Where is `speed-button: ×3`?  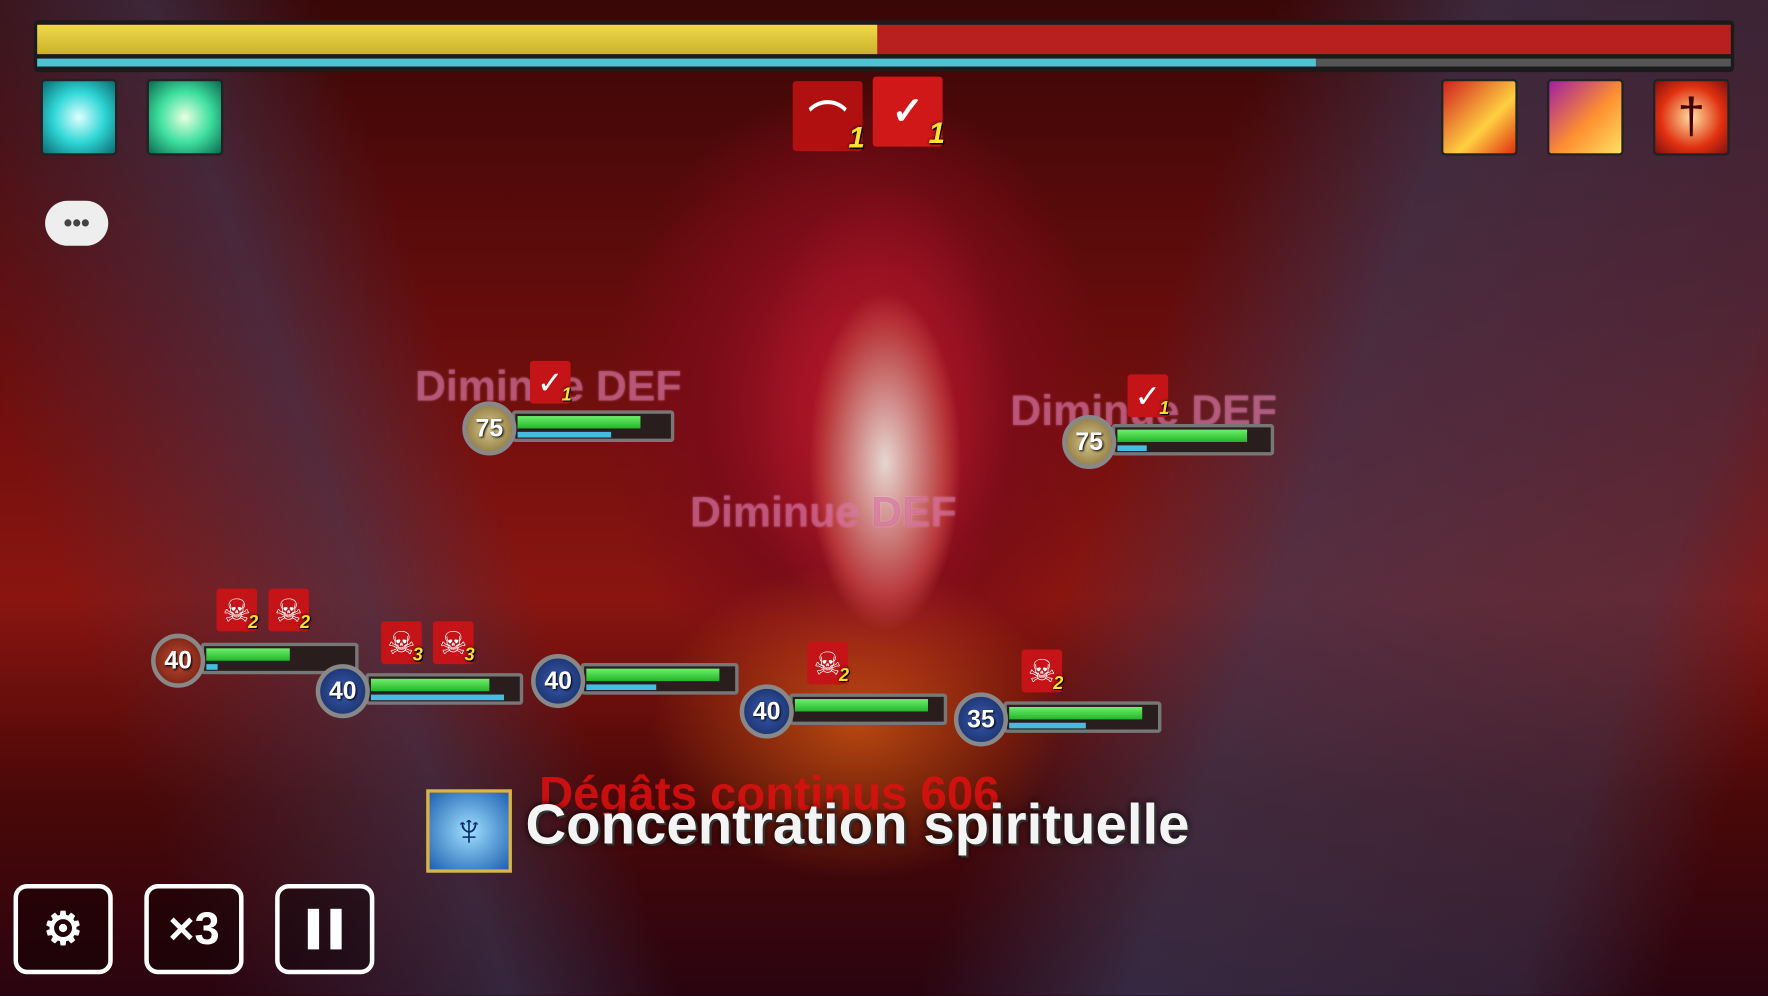
speed-button: ×3 is located at coordinates (194, 929).